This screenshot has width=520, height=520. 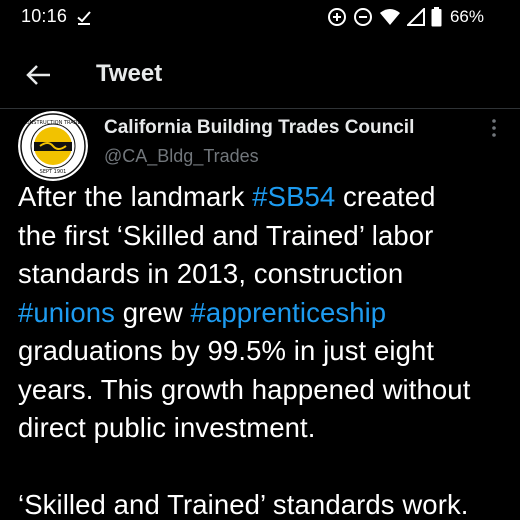 I want to click on union-seal-logo: CONSTRUCTION TRADES SEPT 1901, so click(x=53, y=146).